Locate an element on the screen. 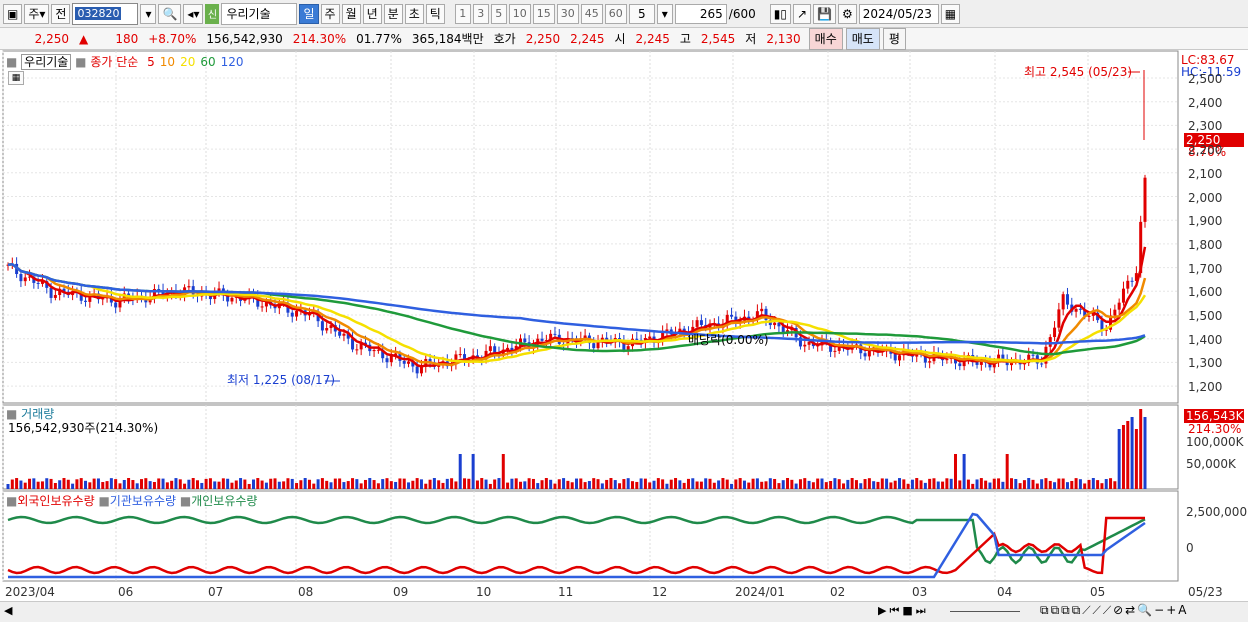 This screenshot has width=1248, height=622. interval-3: 10 is located at coordinates (519, 13).